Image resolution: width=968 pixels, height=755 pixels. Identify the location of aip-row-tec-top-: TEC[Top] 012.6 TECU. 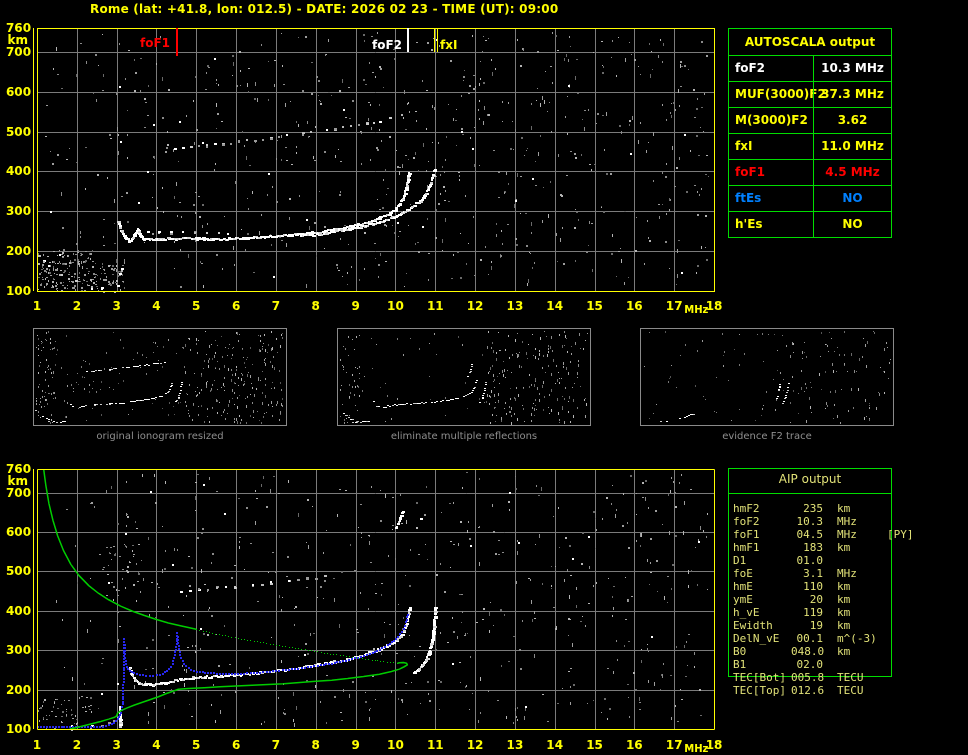
(849, 690).